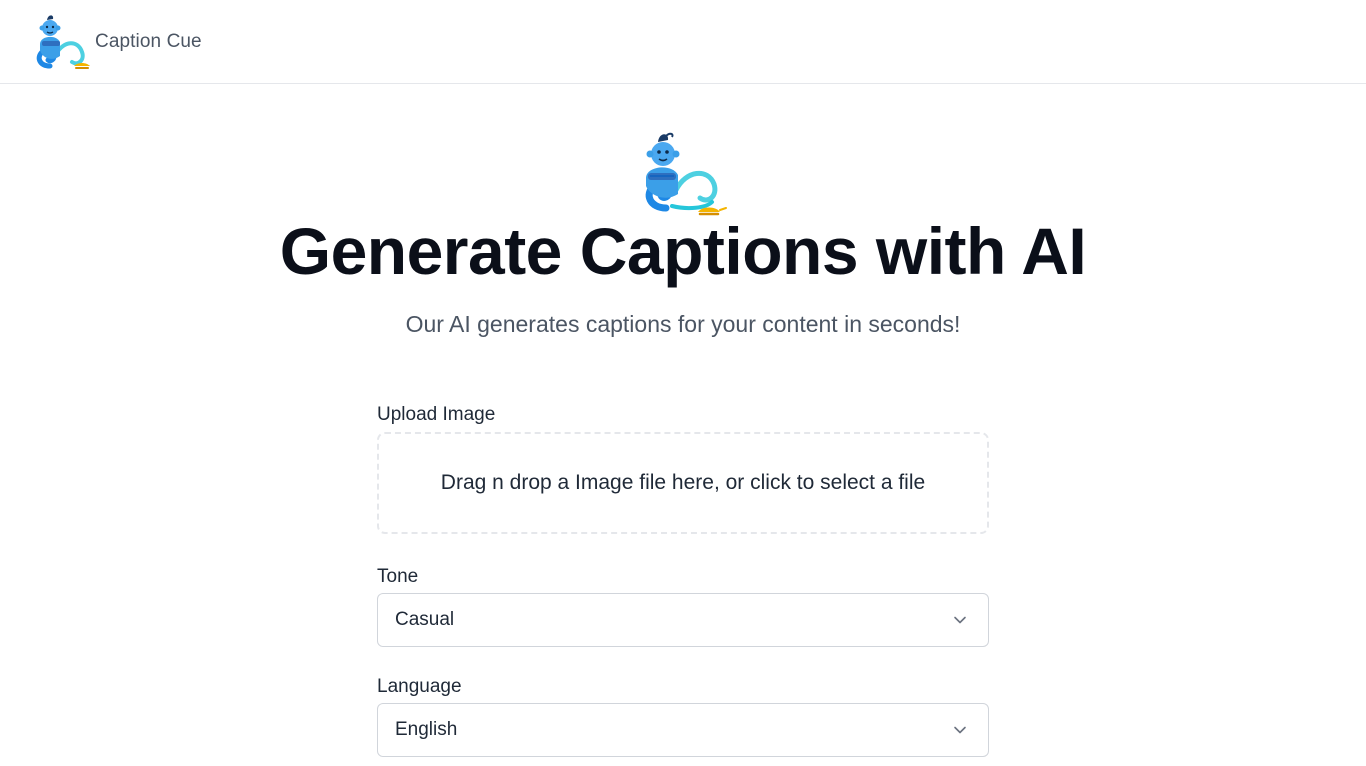 This screenshot has height=766, width=1366. I want to click on brand-link: Caption Cue, so click(116, 42).